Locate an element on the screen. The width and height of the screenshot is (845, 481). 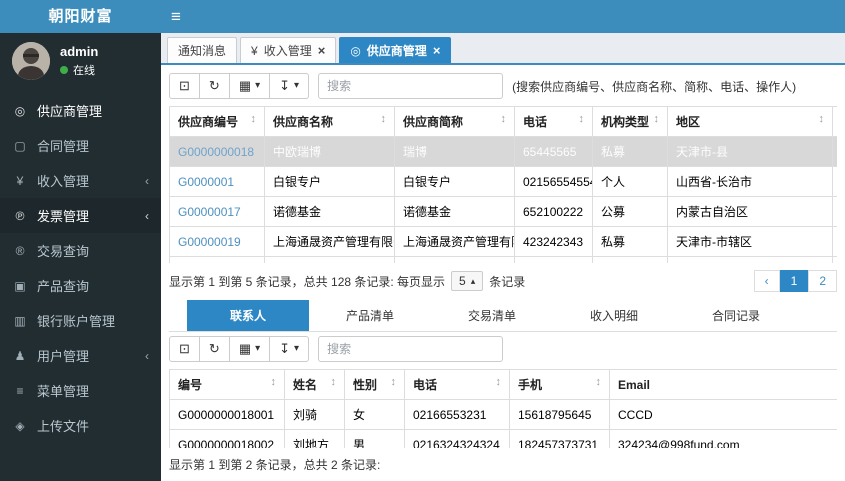
tab-transaction-list: 交易清单 is located at coordinates (492, 315).